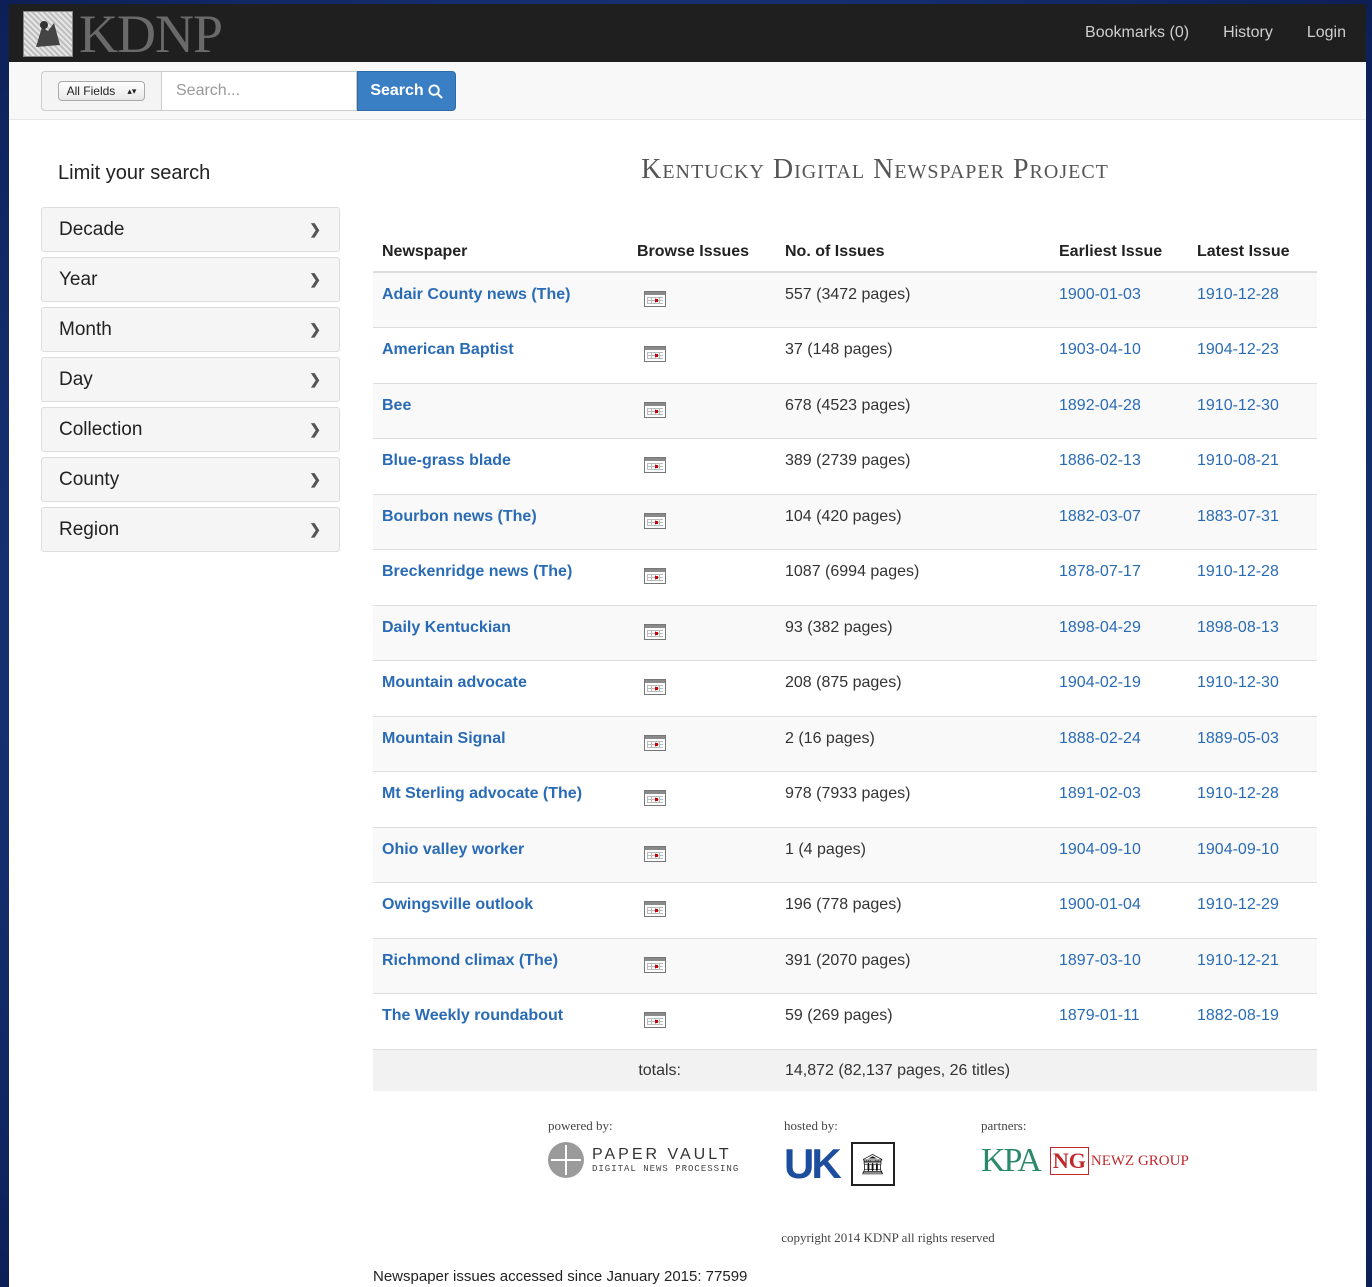 The height and width of the screenshot is (1287, 1372). I want to click on ng-logo: NG, so click(1069, 1161).